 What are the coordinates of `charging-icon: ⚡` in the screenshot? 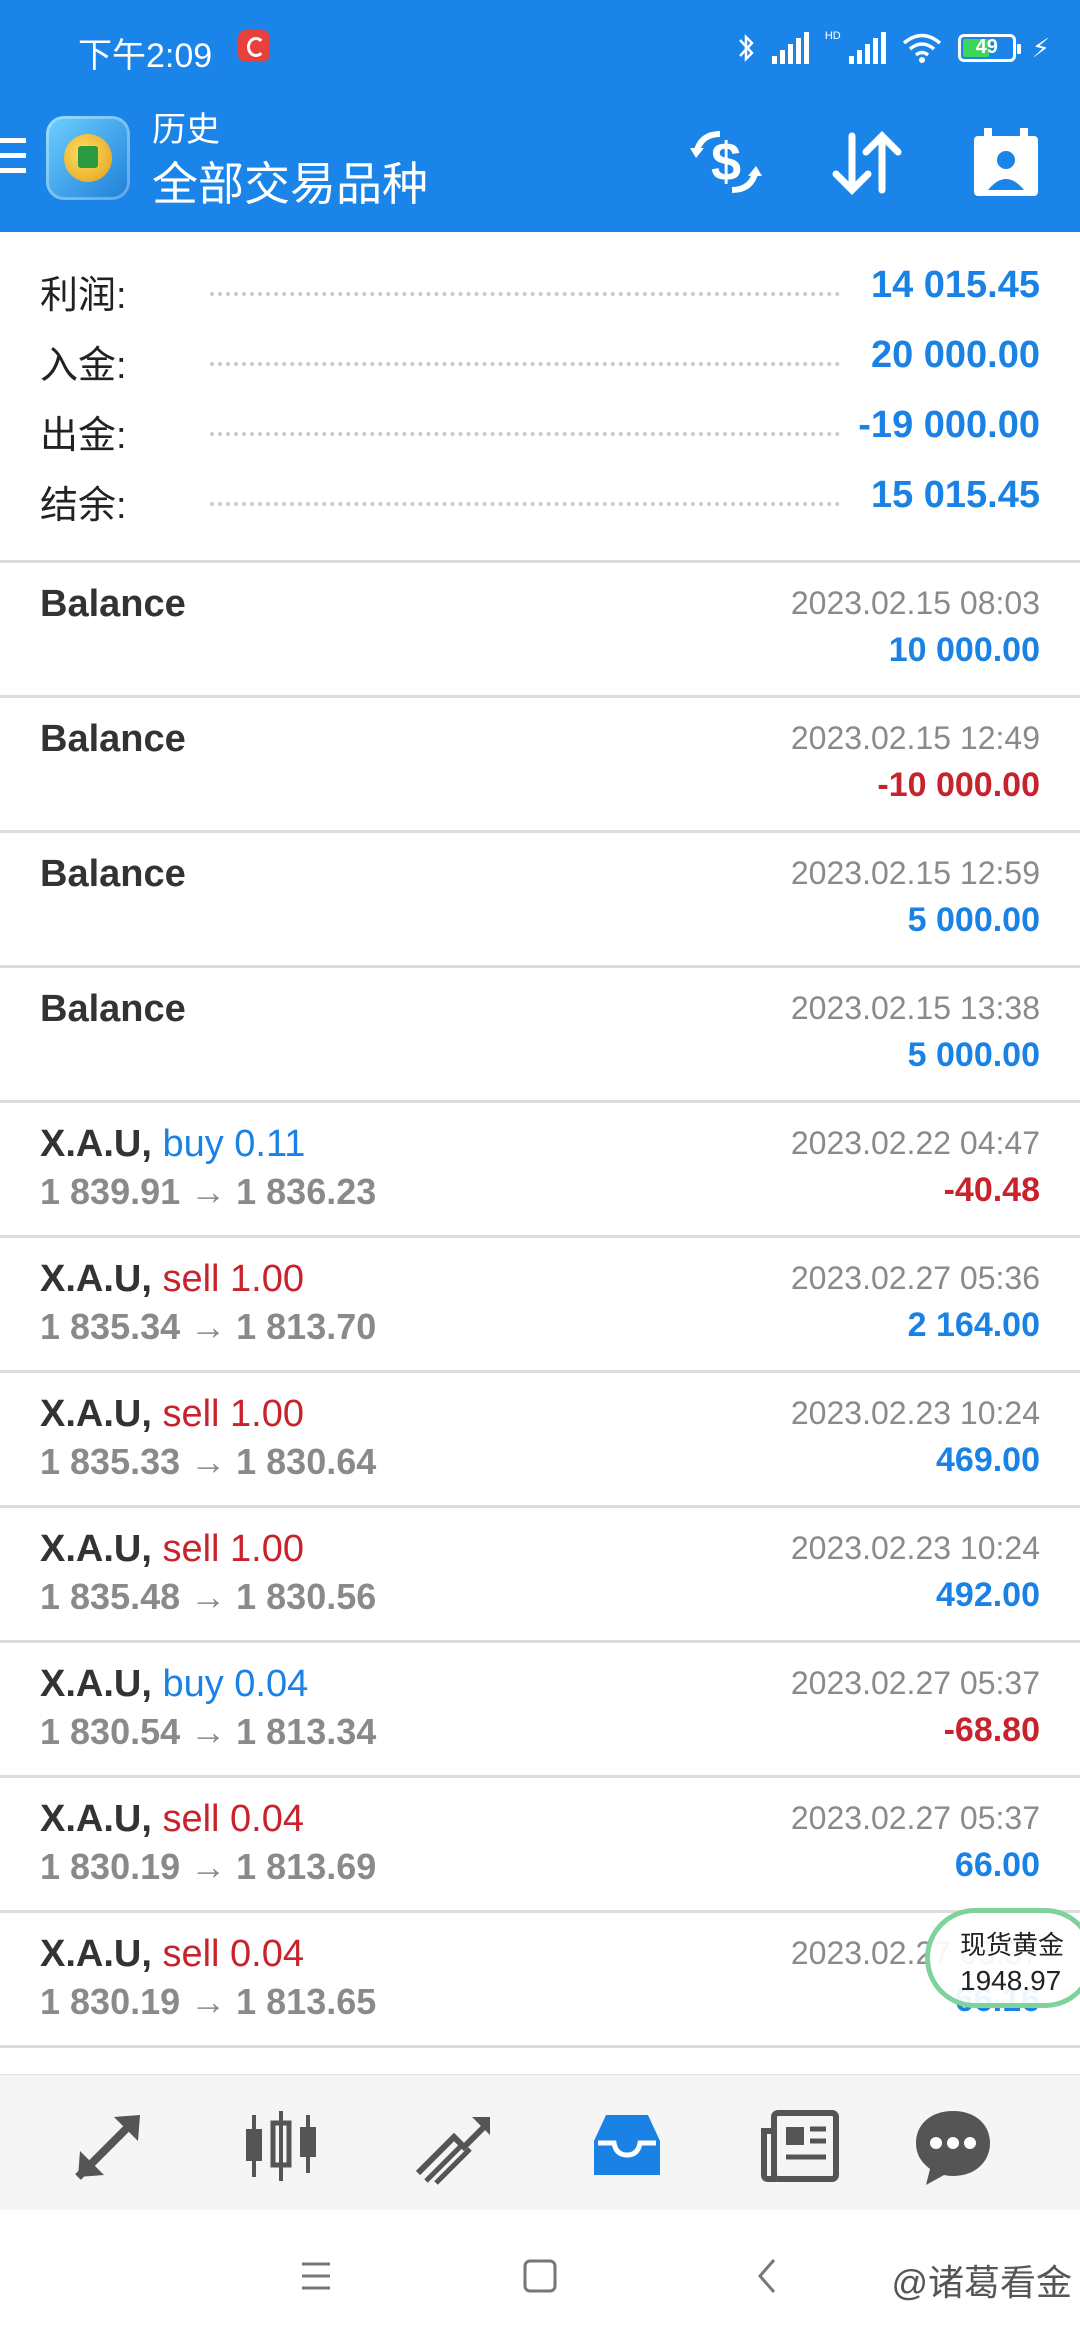 It's located at (1040, 47).